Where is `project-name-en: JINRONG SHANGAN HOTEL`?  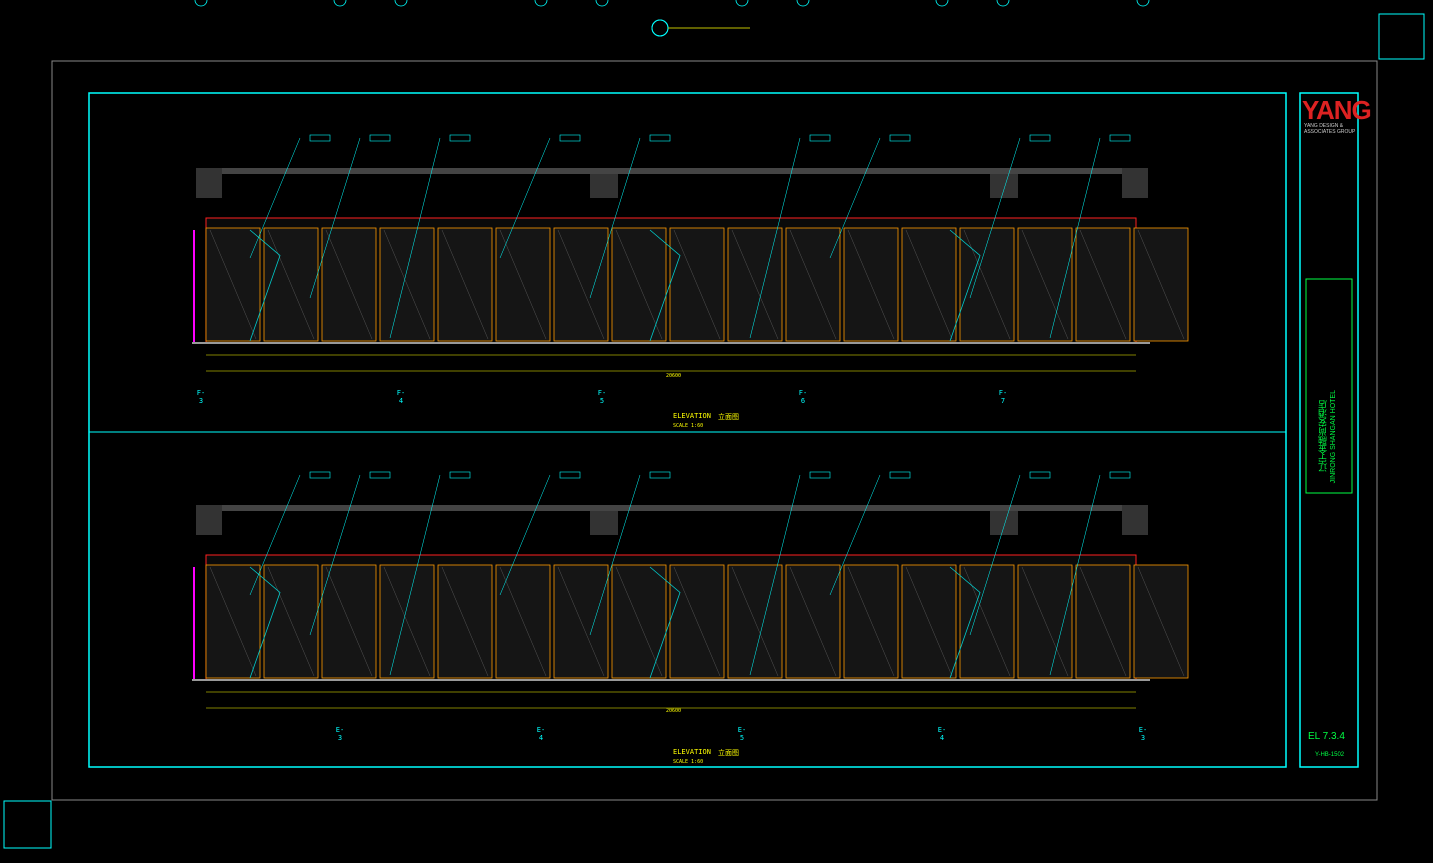
project-name-en: JINRONG SHANGAN HOTEL is located at coordinates (1333, 437).